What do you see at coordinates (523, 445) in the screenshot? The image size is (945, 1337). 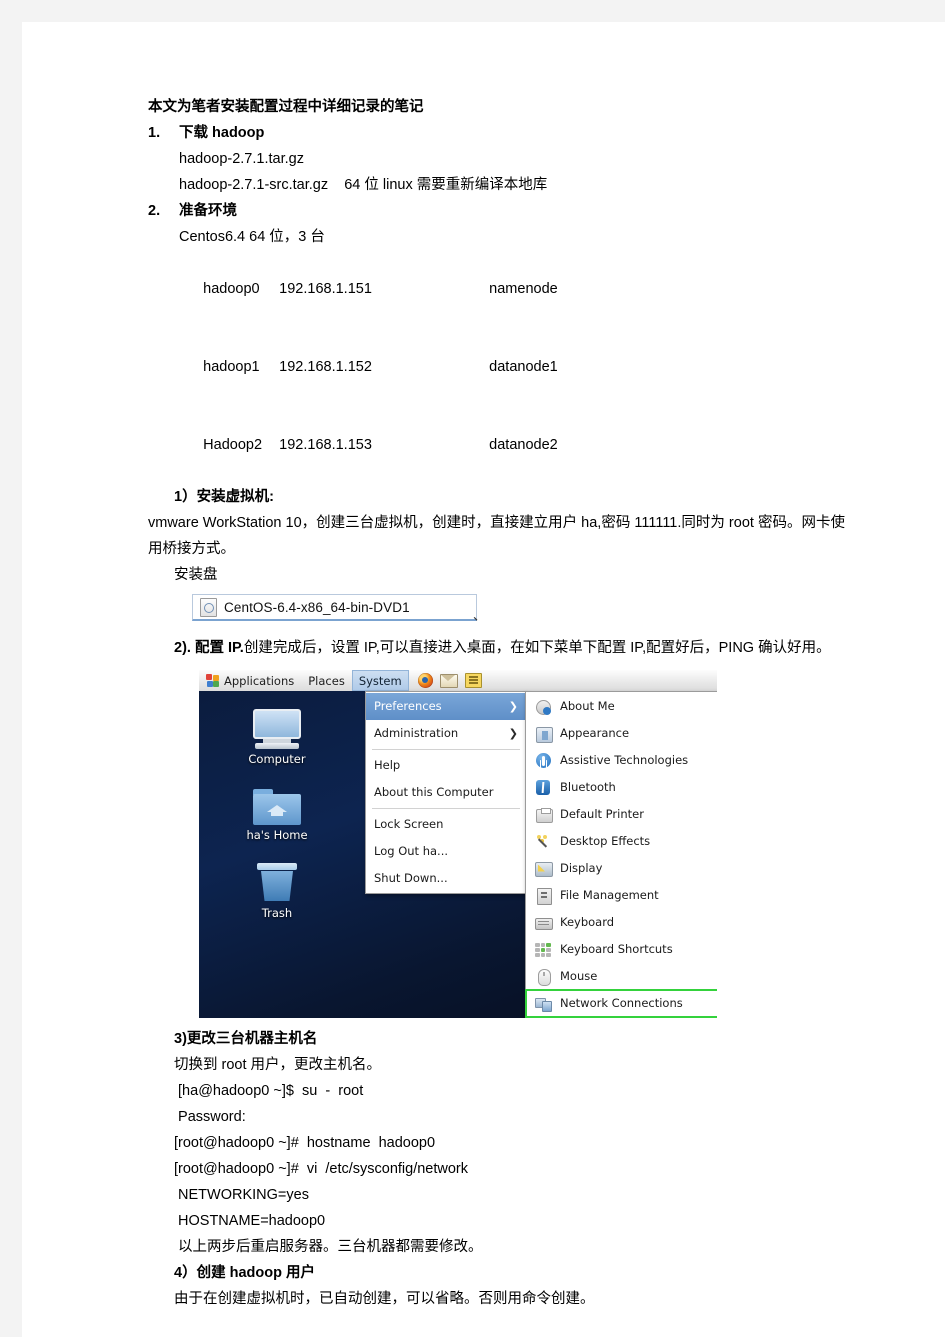 I see `host-role: datanode2` at bounding box center [523, 445].